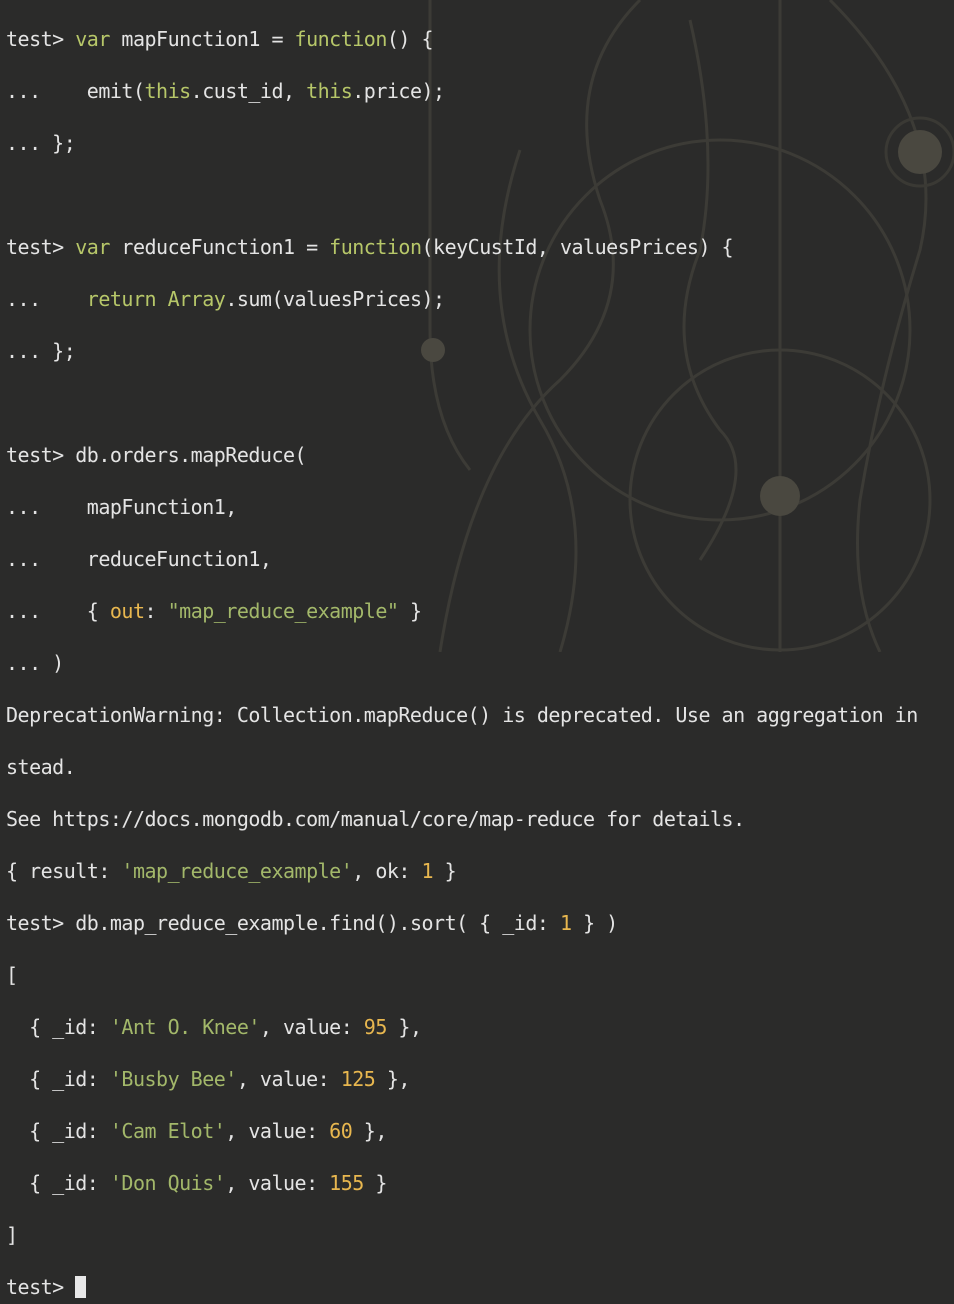  Describe the element at coordinates (156, 455) in the screenshot. I see `terminal-line: test> db.orders.mapReduce(` at that location.